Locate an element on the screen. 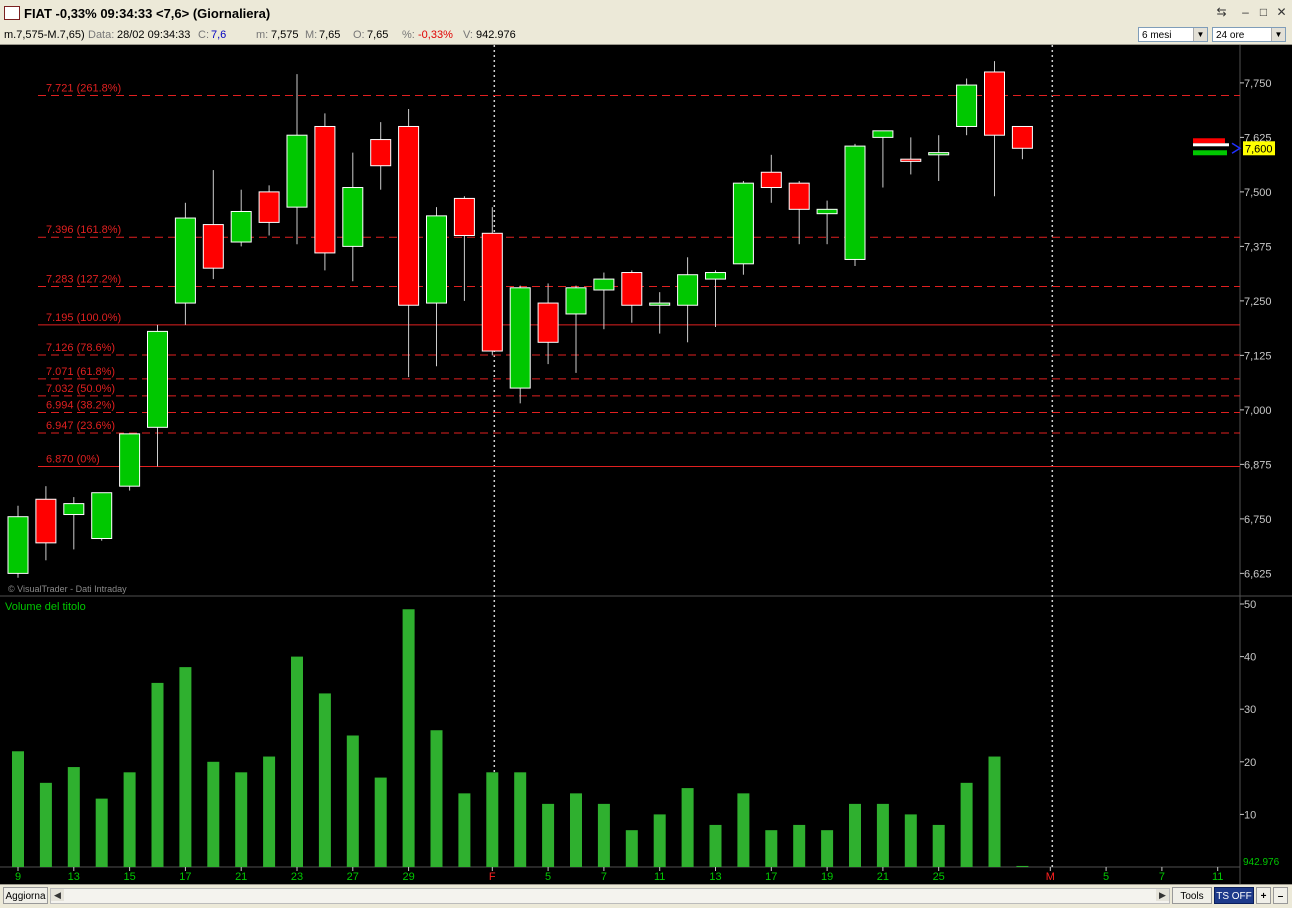  price-tick-label: 7,000 is located at coordinates (1258, 411).